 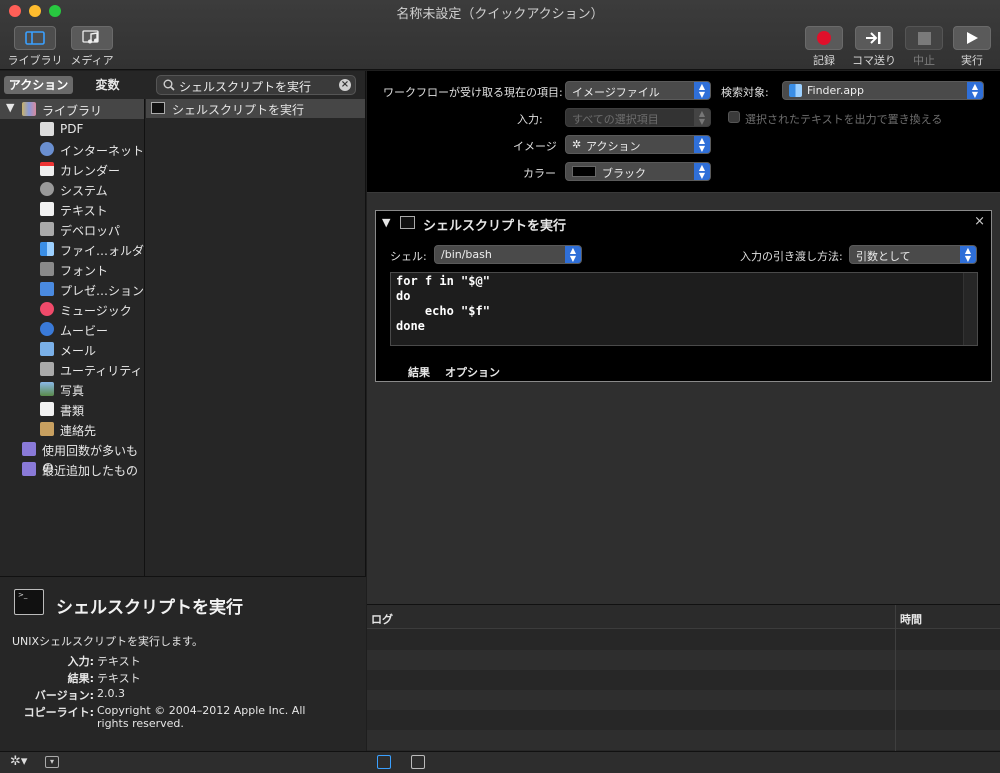 I want to click on clear-search-icon: ×, so click(x=345, y=85).